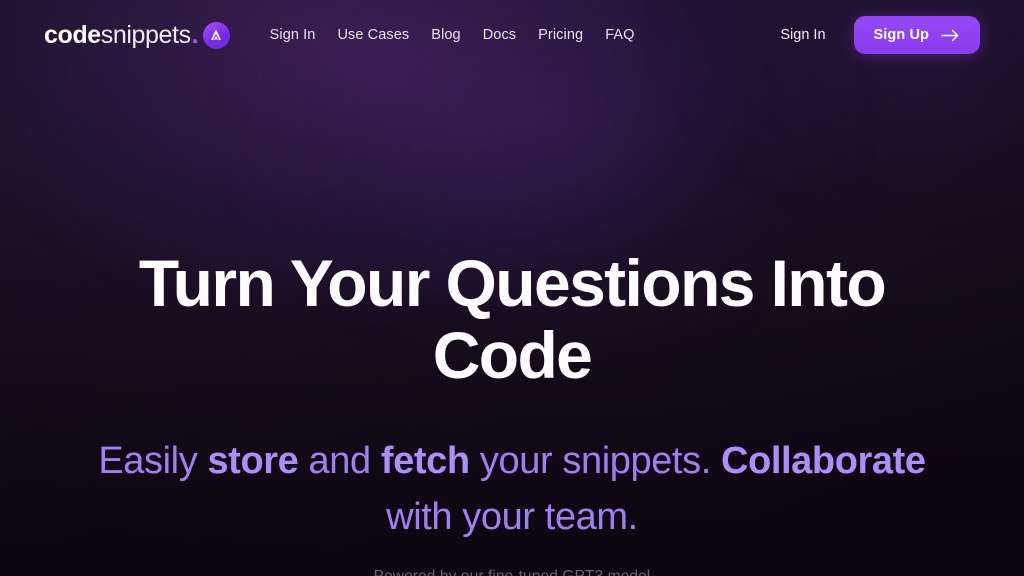 The image size is (1024, 576). I want to click on hero-subtitle-text: your snippets., so click(595, 460).